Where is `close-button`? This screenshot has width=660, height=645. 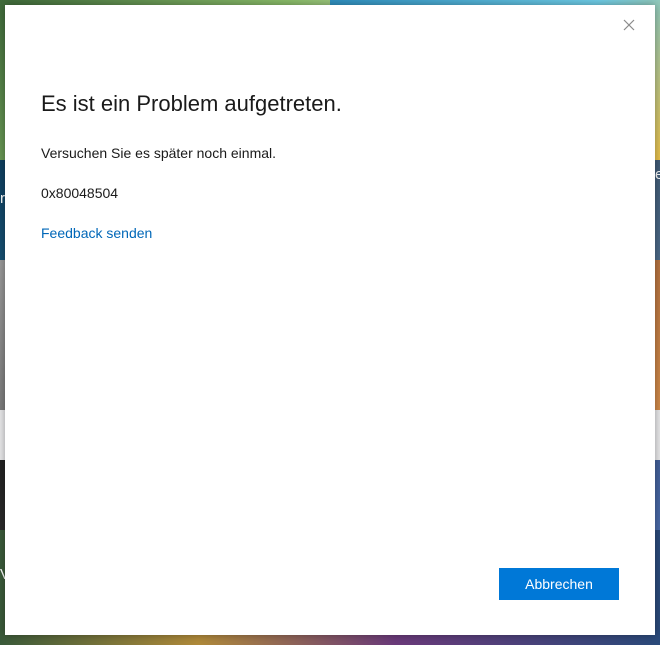
close-button is located at coordinates (629, 25).